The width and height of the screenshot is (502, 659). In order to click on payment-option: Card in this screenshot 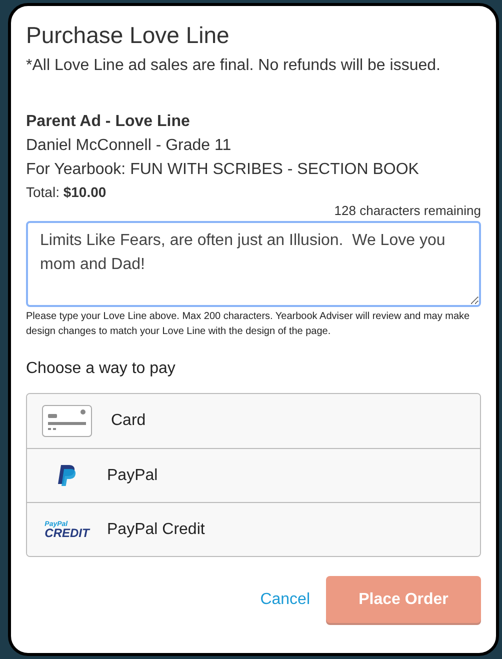, I will do `click(253, 421)`.